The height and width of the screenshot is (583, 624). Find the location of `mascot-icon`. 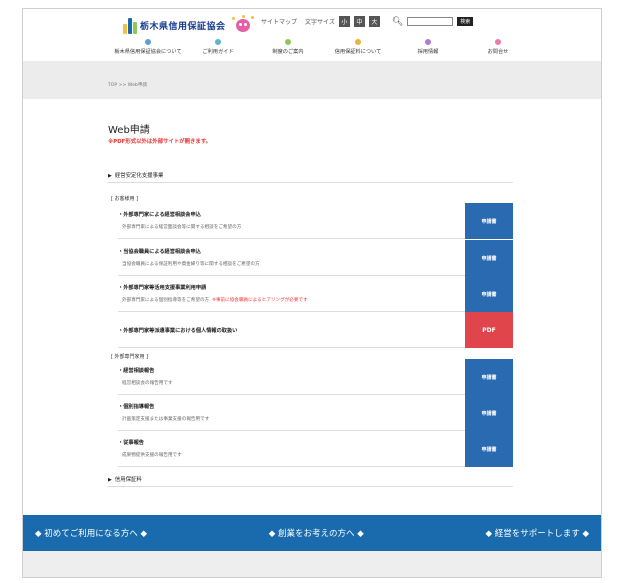

mascot-icon is located at coordinates (242, 25).